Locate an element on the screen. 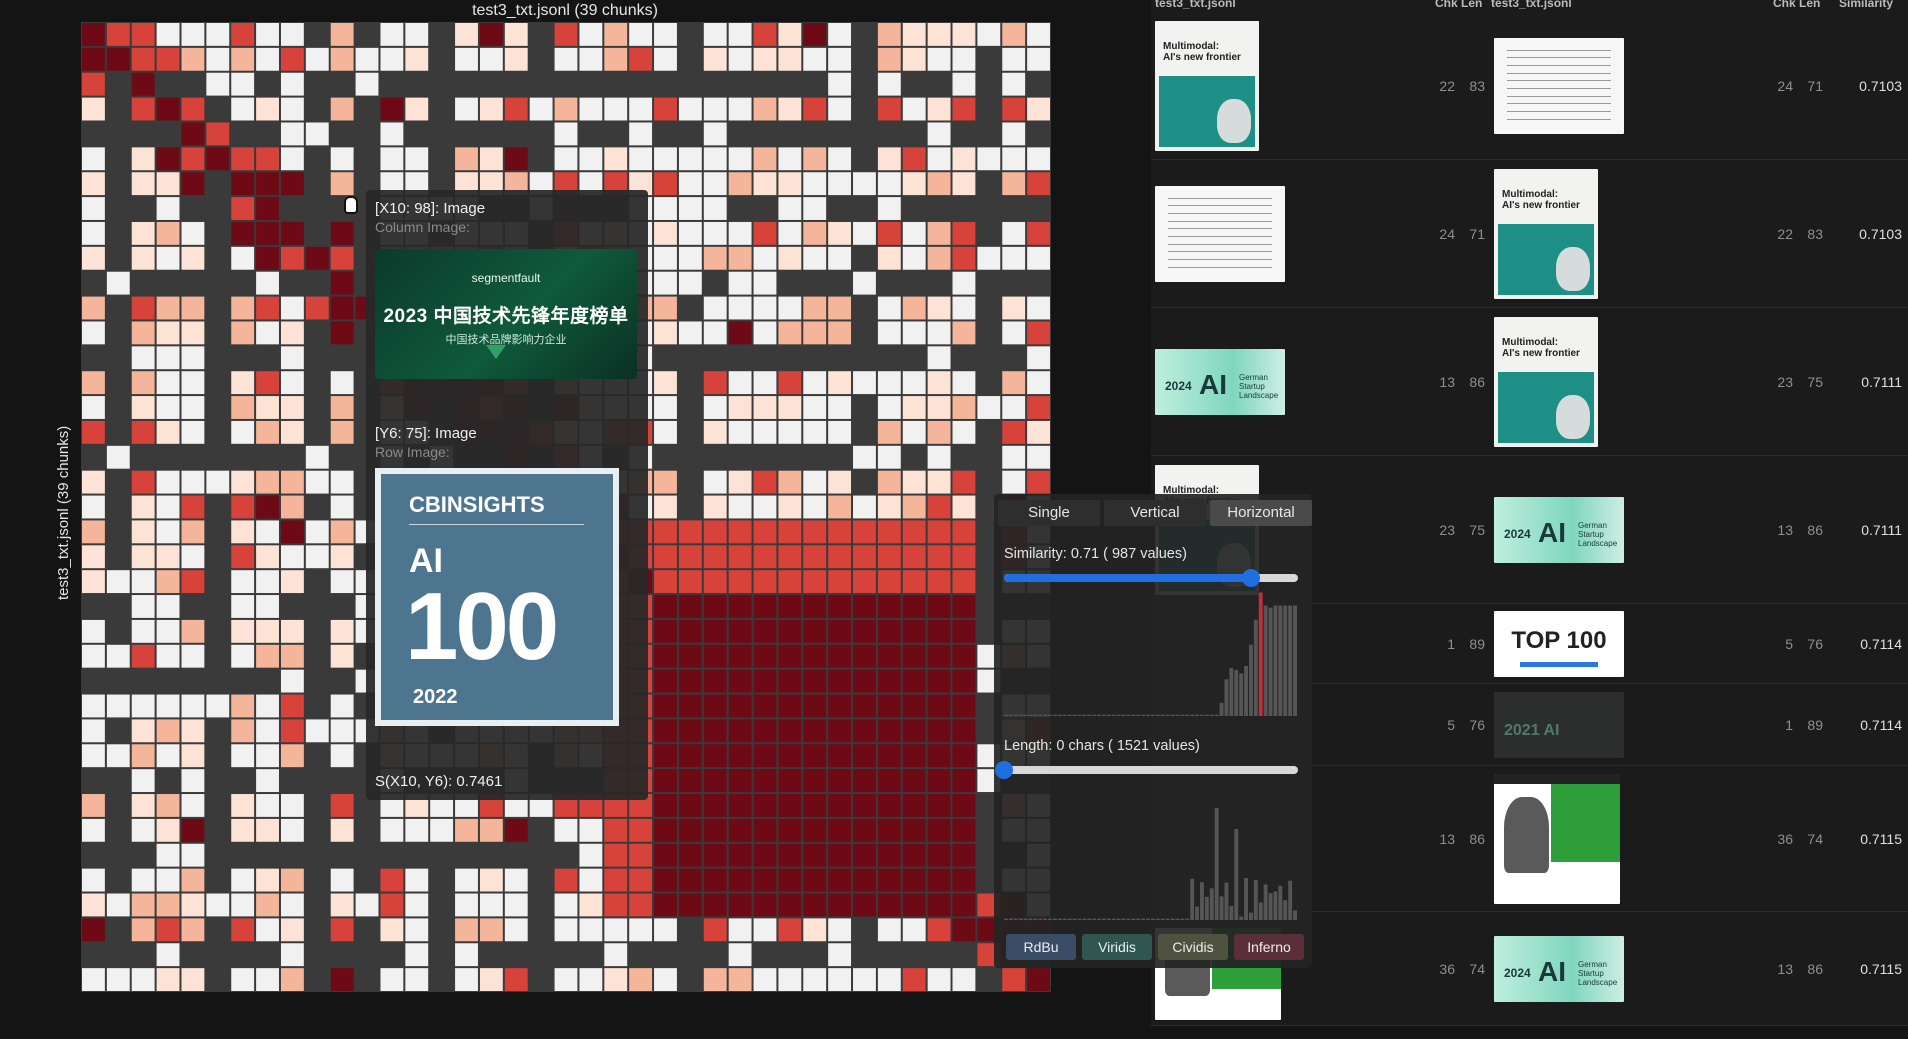 The image size is (1908, 1039). row-thumb-a: 2024 AI German Startup Landscape is located at coordinates (1220, 382).